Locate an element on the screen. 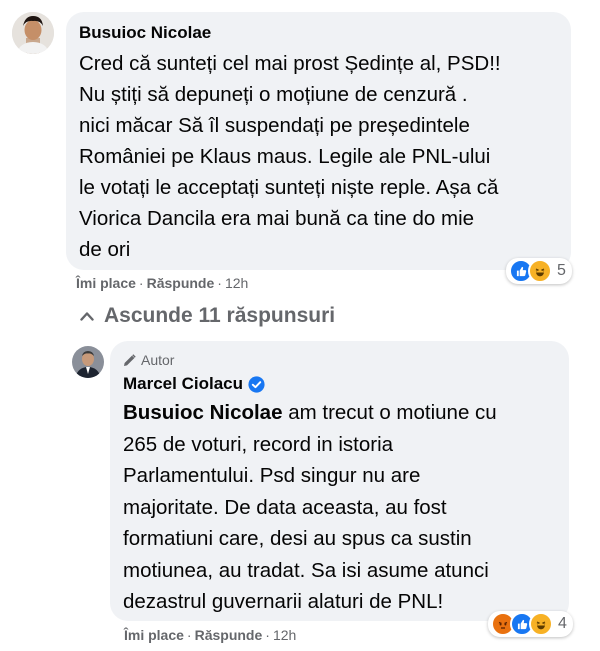 The height and width of the screenshot is (651, 600). hide-replies-toggle: Ascunde 11 răspunsuri is located at coordinates (207, 316).